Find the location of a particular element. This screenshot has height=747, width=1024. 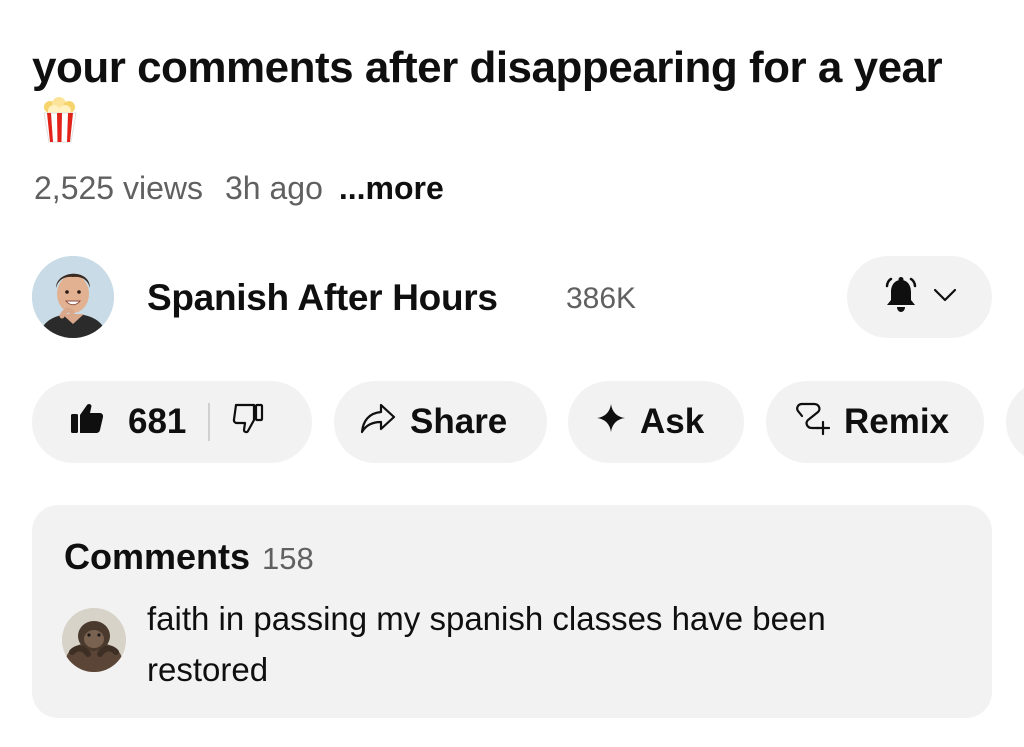

chevron-down-icon is located at coordinates (945, 297).